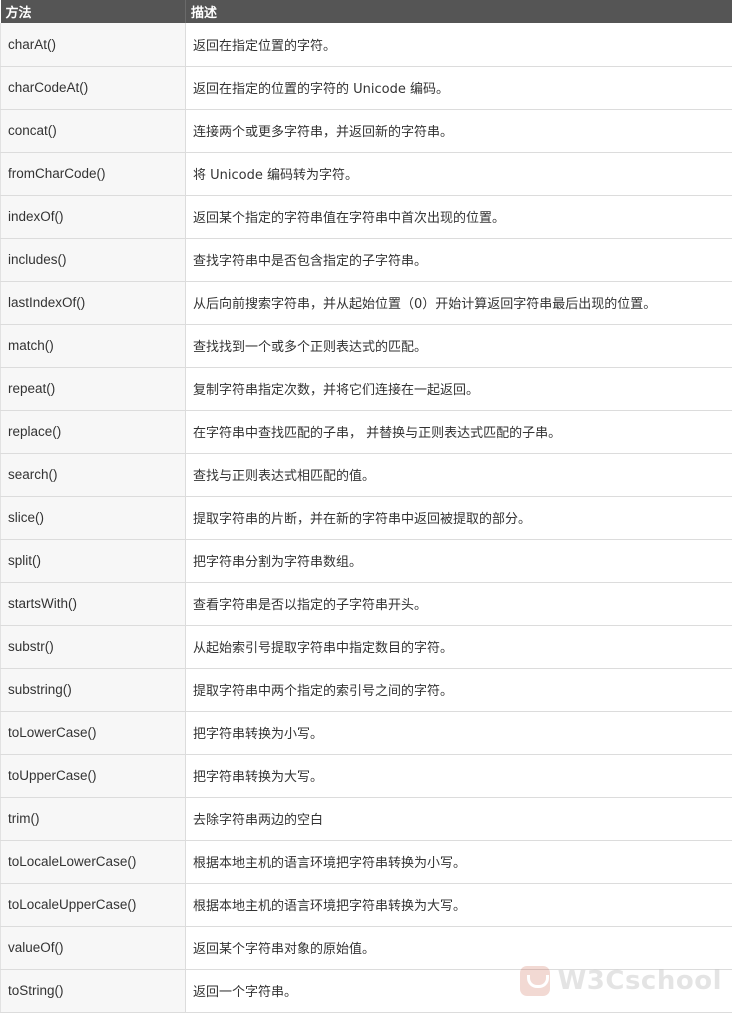  I want to click on method-description-cell: 根据本地主机的语言环境把字符串转换为大写。, so click(459, 904).